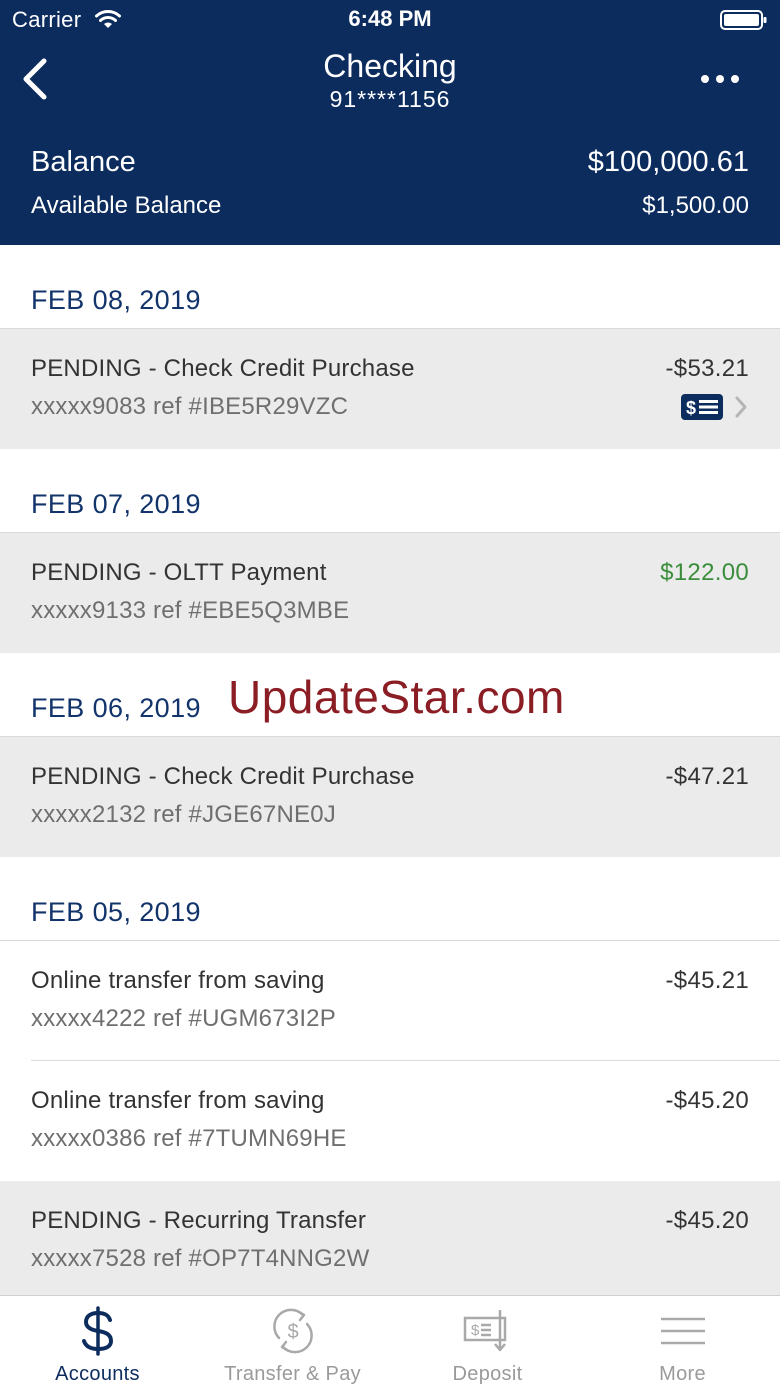 This screenshot has height=1387, width=780. What do you see at coordinates (190, 406) in the screenshot?
I see `transaction-reference: xxxxx9083 ref #IBE5R29VZC` at bounding box center [190, 406].